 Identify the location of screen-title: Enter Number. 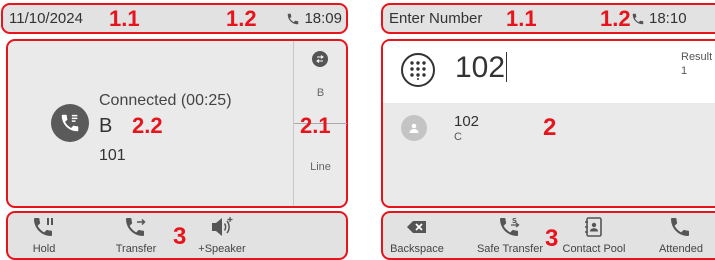
(436, 18).